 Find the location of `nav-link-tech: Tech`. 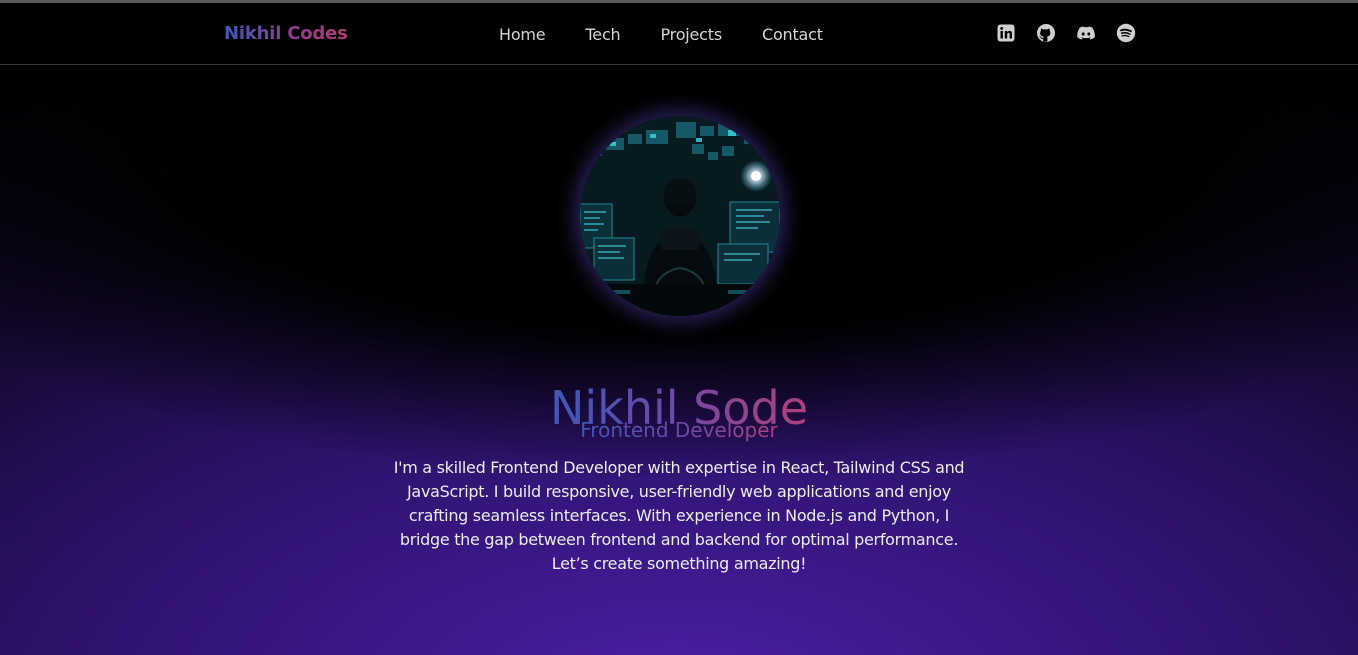

nav-link-tech: Tech is located at coordinates (602, 34).